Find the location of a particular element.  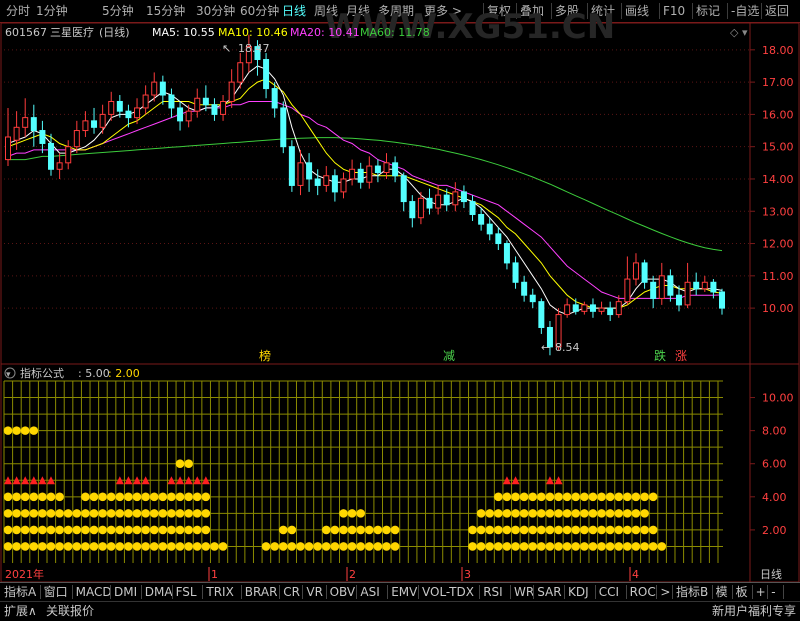

indicator-tab-9: VR is located at coordinates (314, 592).